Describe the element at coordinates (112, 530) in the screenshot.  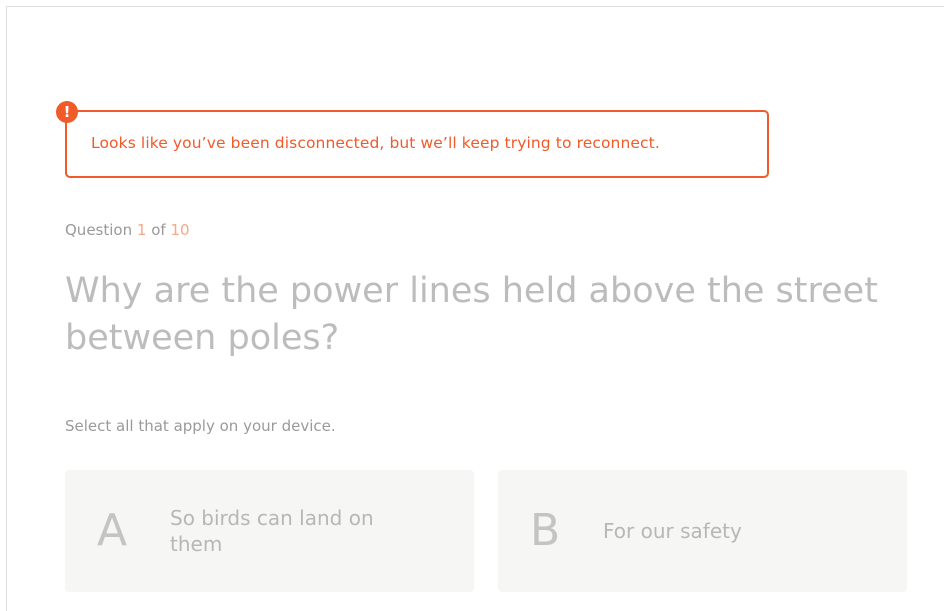
I see `option-letter: A` at that location.